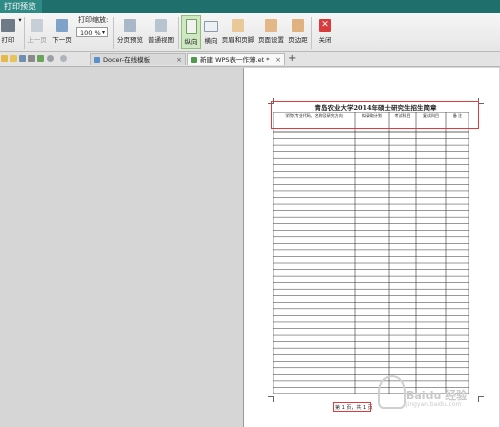 The height and width of the screenshot is (427, 500). What do you see at coordinates (130, 40) in the screenshot?
I see `page-break-label: 分页预览` at bounding box center [130, 40].